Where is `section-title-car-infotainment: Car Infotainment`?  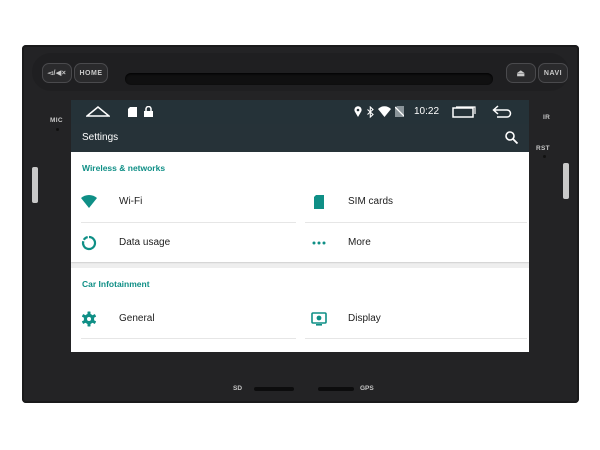 section-title-car-infotainment: Car Infotainment is located at coordinates (116, 284).